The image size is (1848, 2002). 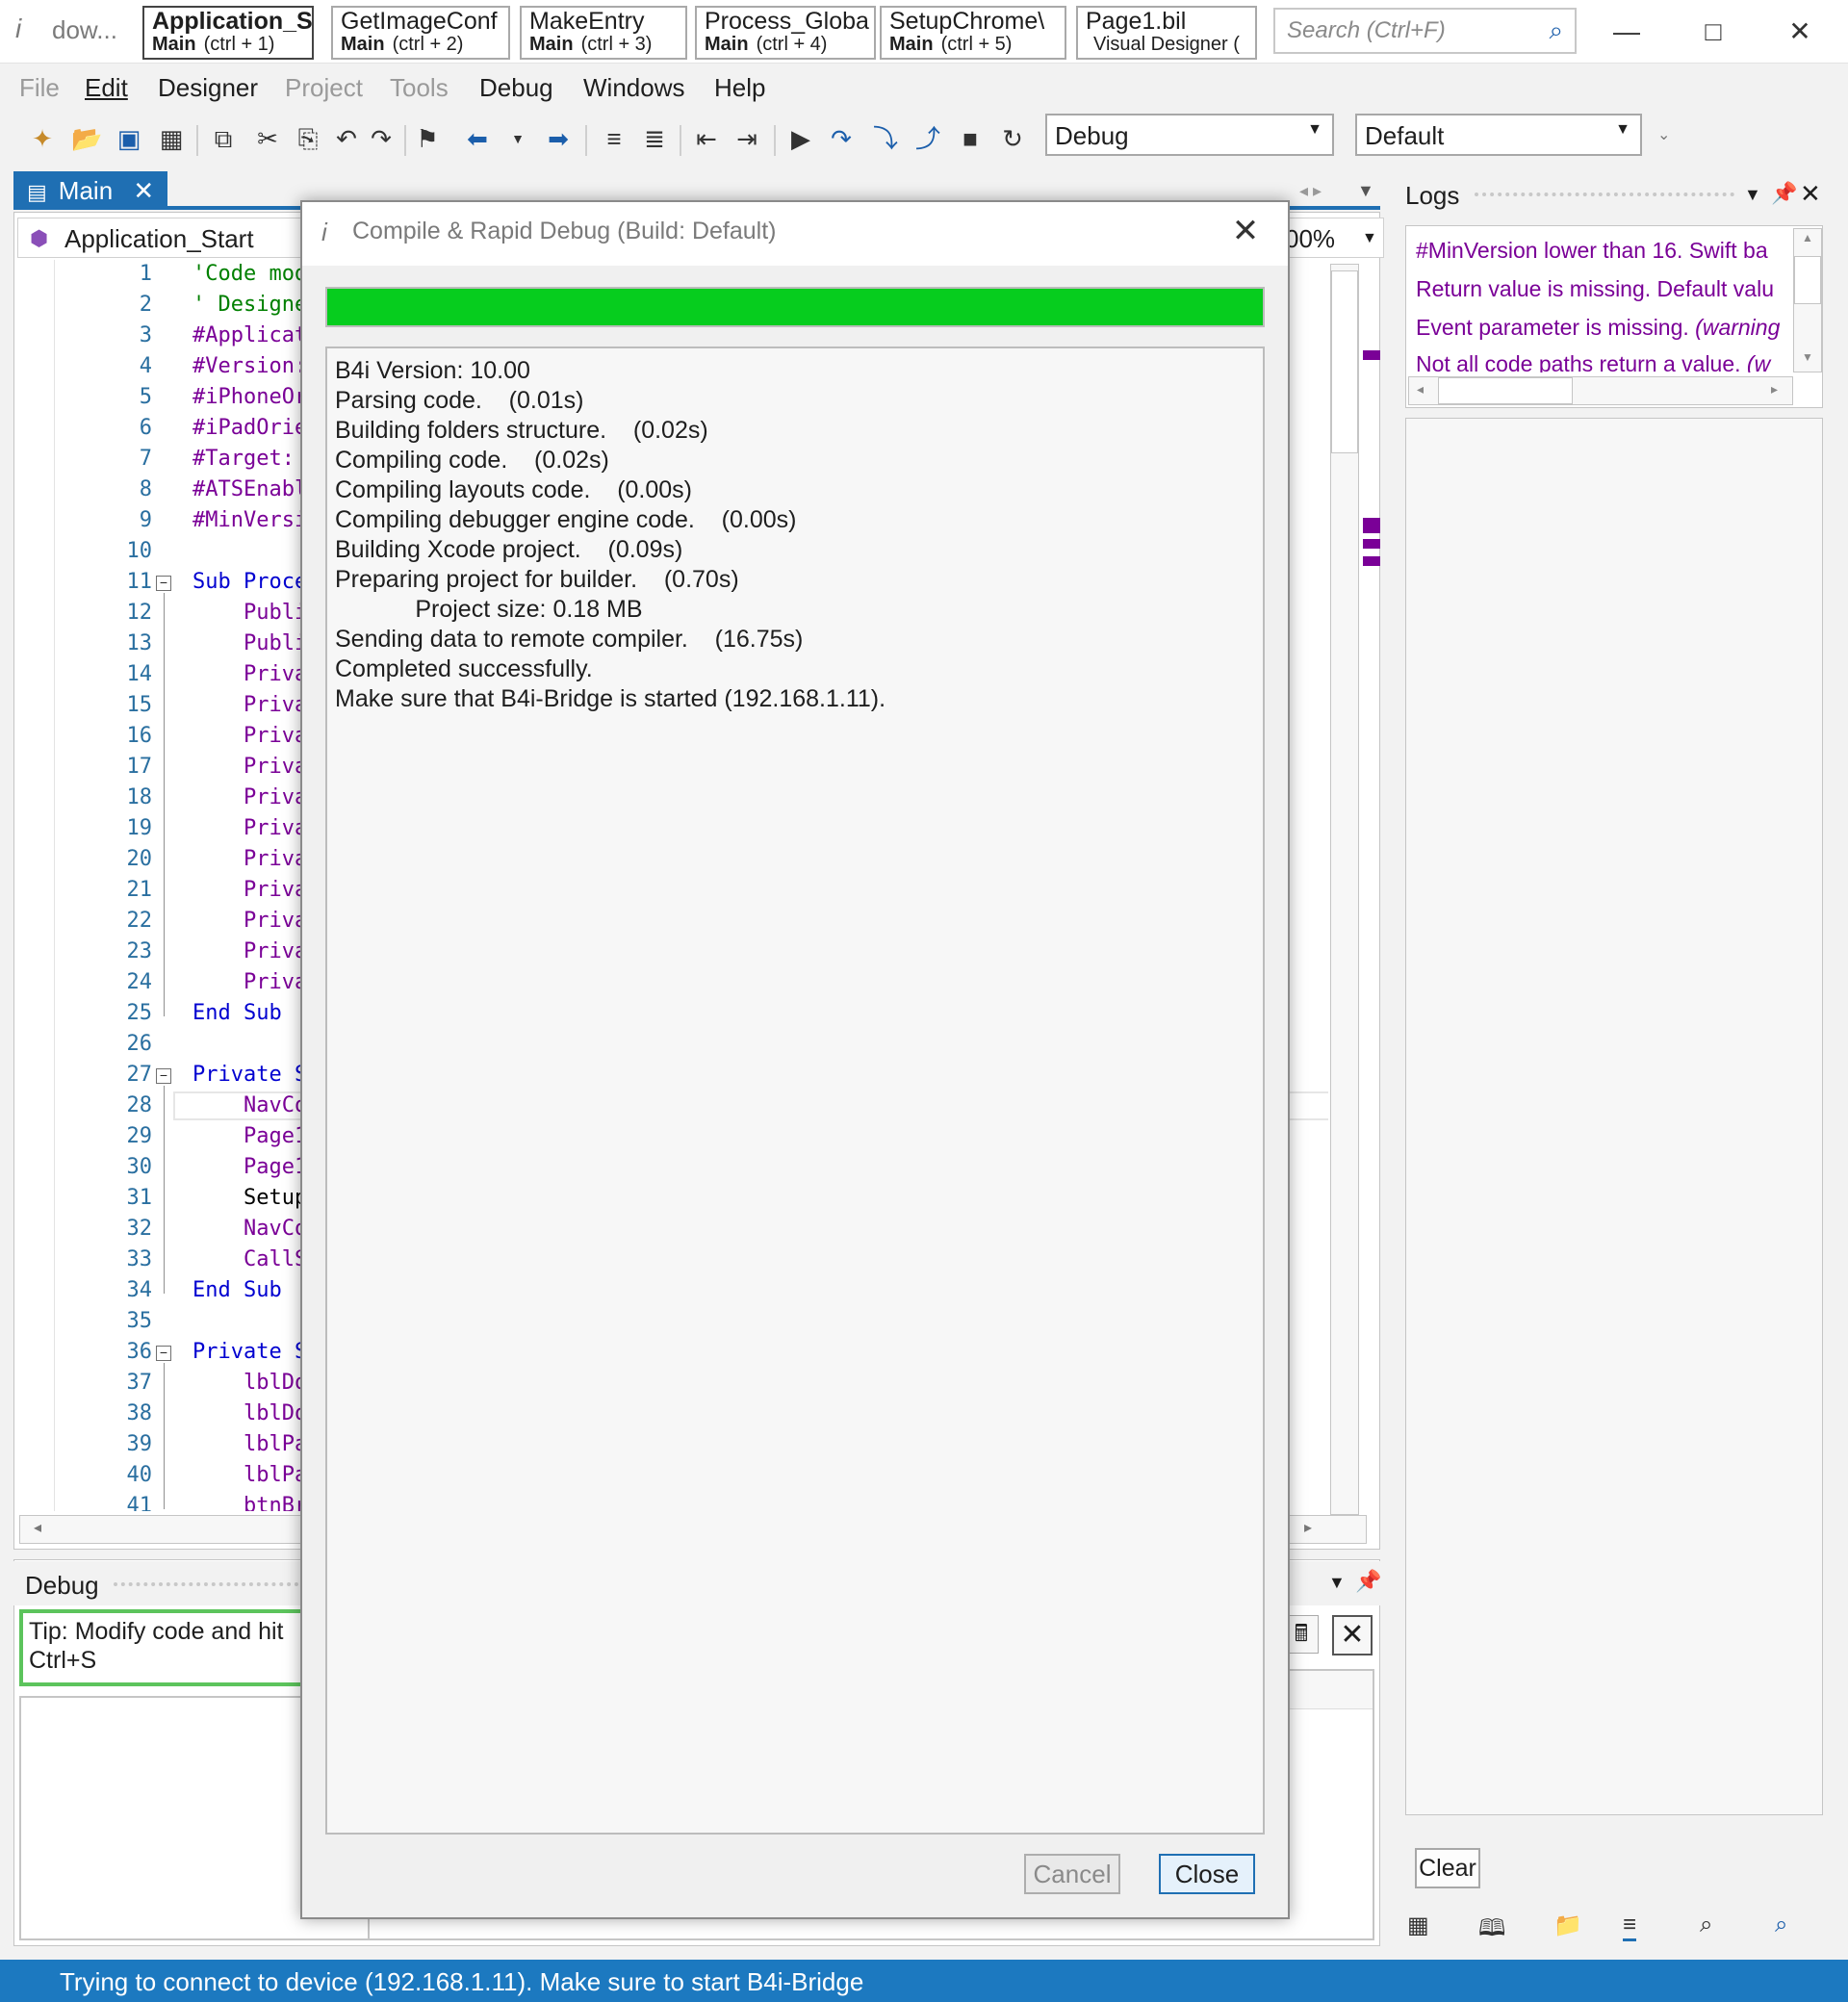 What do you see at coordinates (477, 138) in the screenshot?
I see `navigate-back-icon: ⬅` at bounding box center [477, 138].